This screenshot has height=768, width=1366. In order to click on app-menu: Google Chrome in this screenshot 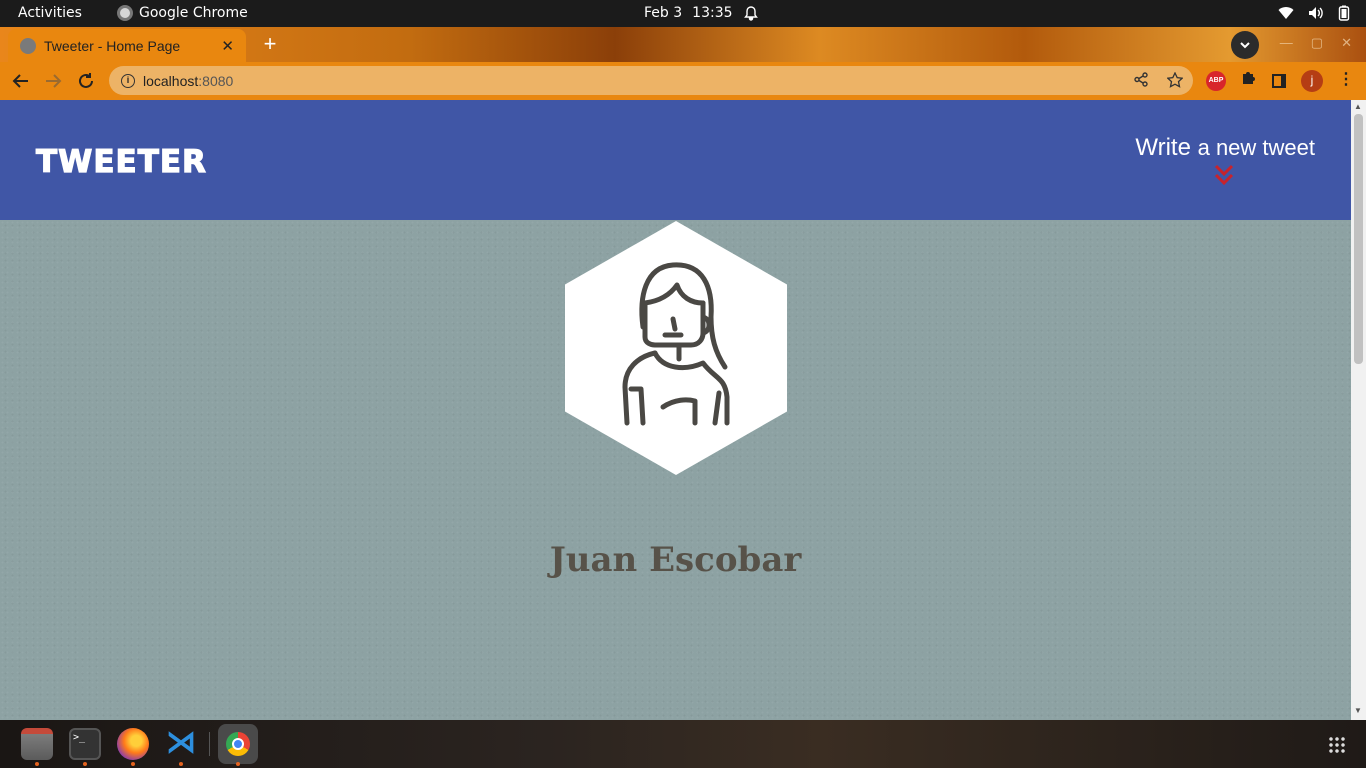, I will do `click(182, 13)`.